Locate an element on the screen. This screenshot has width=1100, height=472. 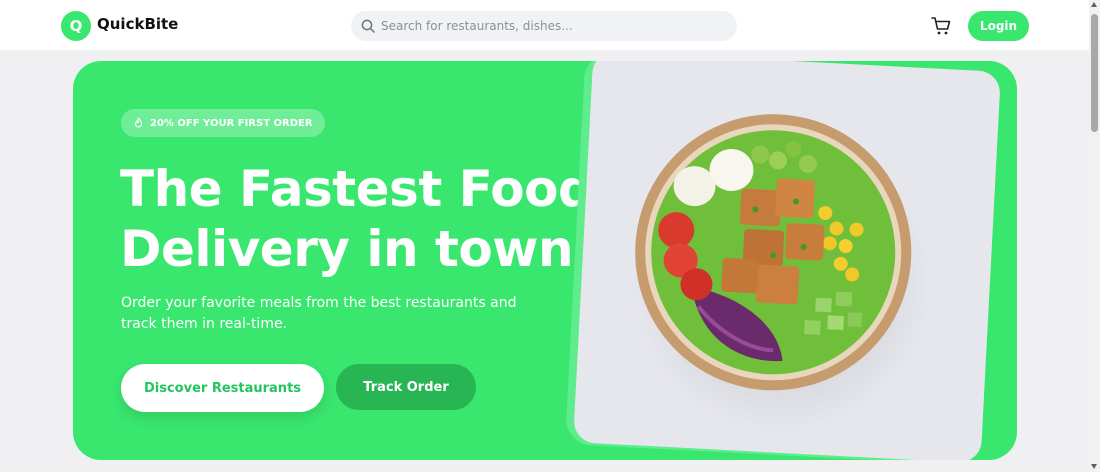
search-input is located at coordinates (546, 26).